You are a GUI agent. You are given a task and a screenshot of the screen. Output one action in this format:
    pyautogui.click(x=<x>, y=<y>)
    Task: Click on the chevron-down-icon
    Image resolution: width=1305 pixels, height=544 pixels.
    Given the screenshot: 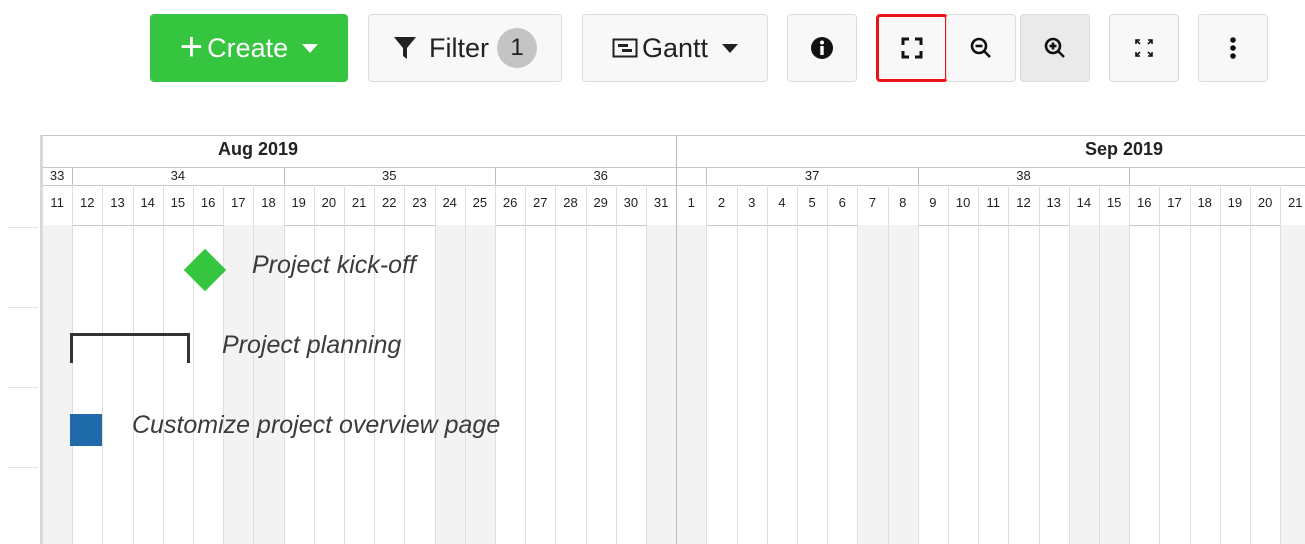 What is the action you would take?
    pyautogui.click(x=730, y=48)
    